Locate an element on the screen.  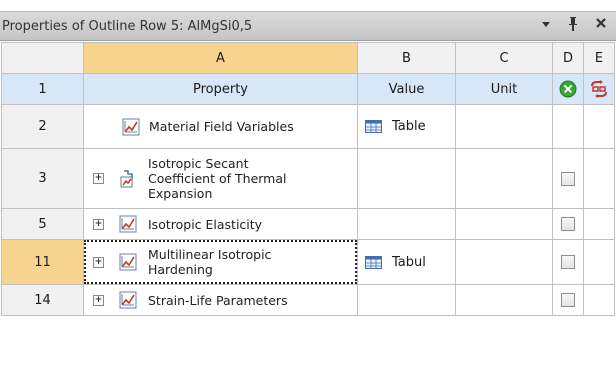
table-row: 14 + Strain-Life Parameters is located at coordinates (308, 300).